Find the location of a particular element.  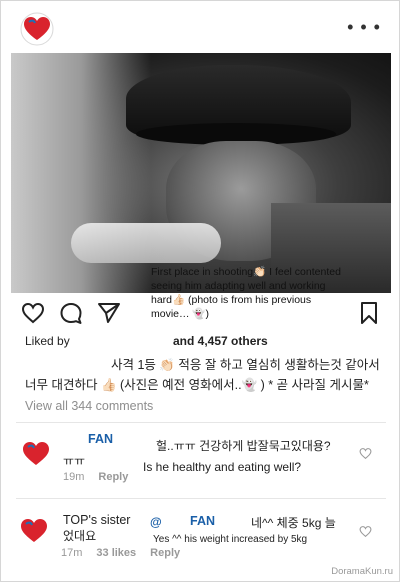

watermark: DoramaKun.ru is located at coordinates (362, 571).